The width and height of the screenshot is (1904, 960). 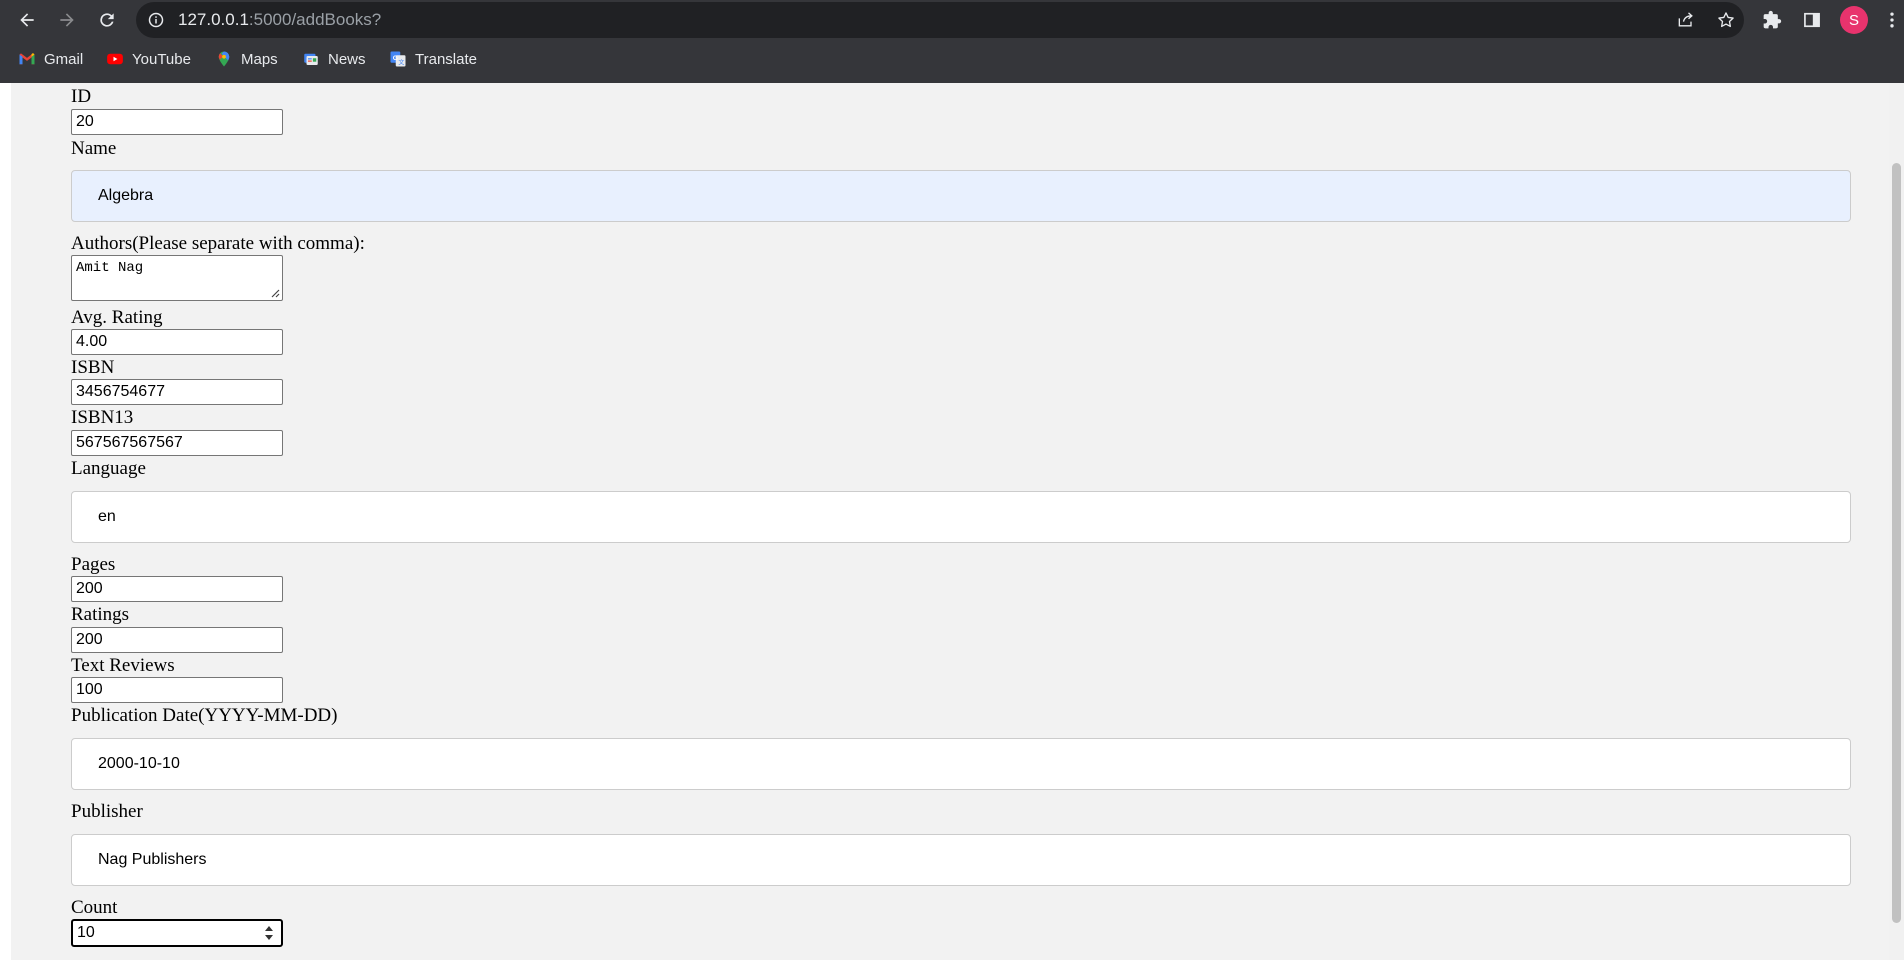 I want to click on arrow-left-icon, so click(x=27, y=20).